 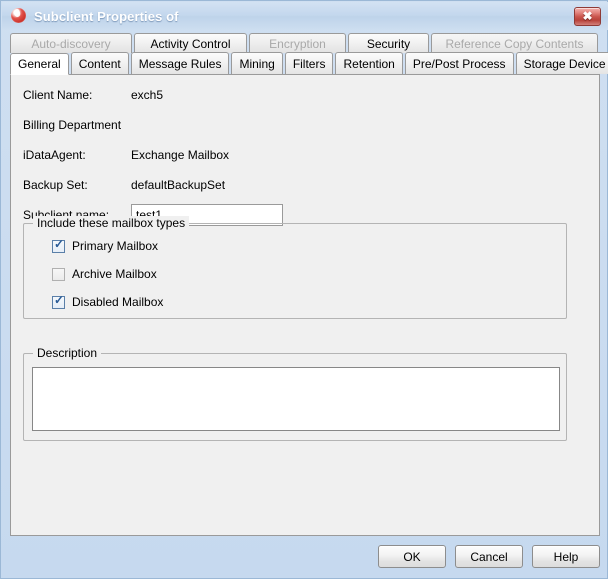 What do you see at coordinates (190, 43) in the screenshot?
I see `tab-activity-control: Activity Control` at bounding box center [190, 43].